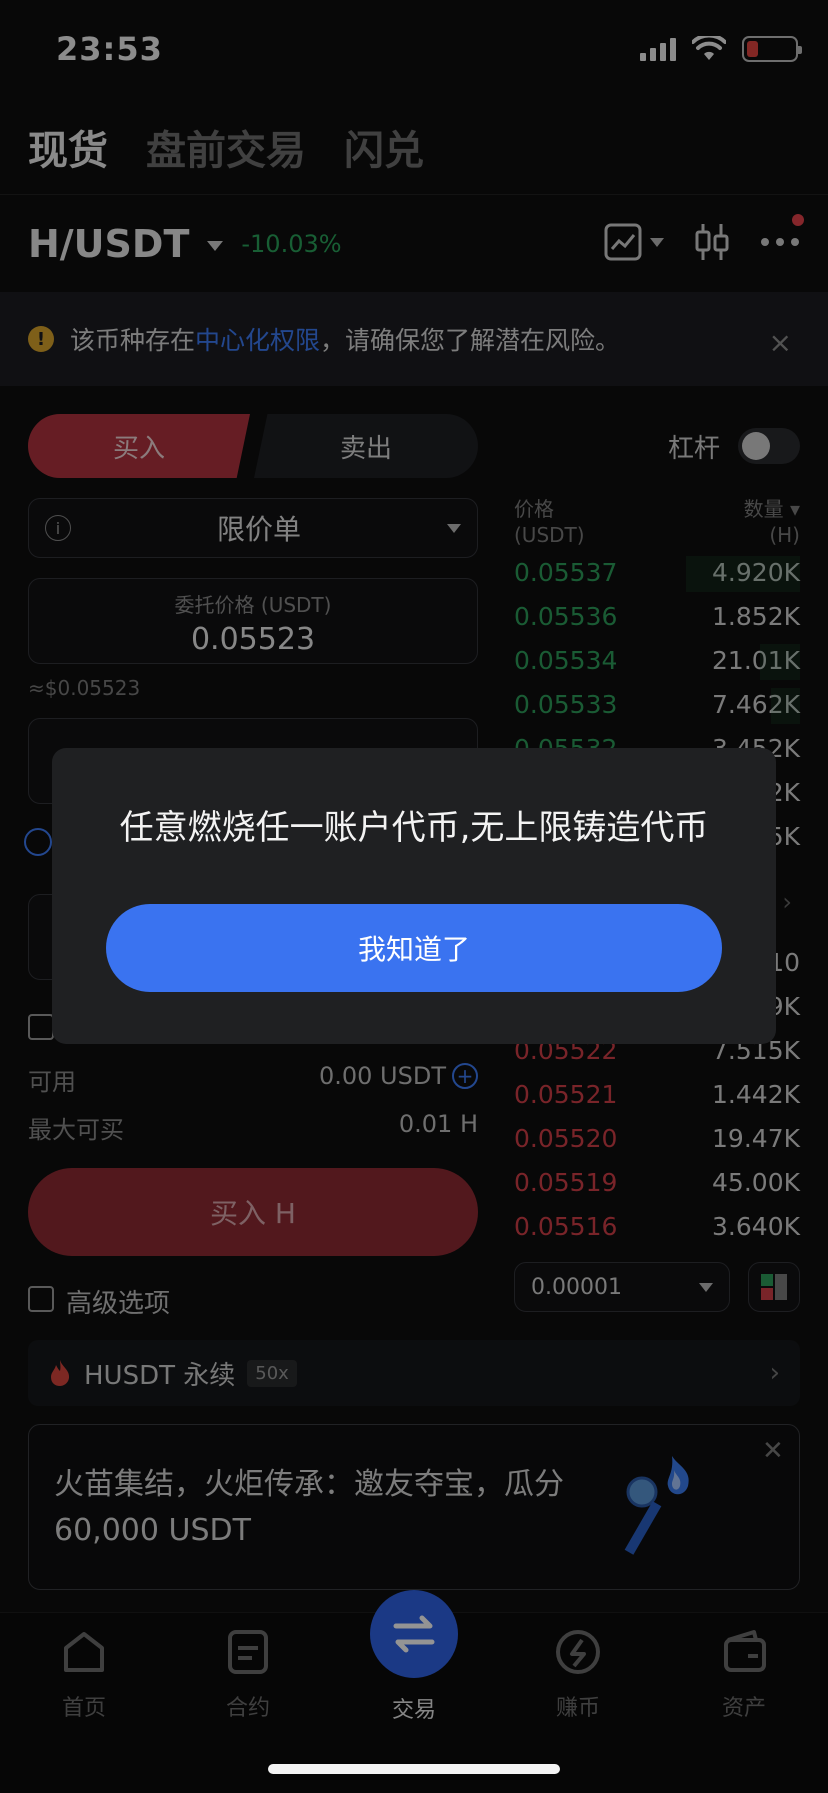  Describe the element at coordinates (414, 948) in the screenshot. I see `acknowledge-button: 我知道了` at that location.